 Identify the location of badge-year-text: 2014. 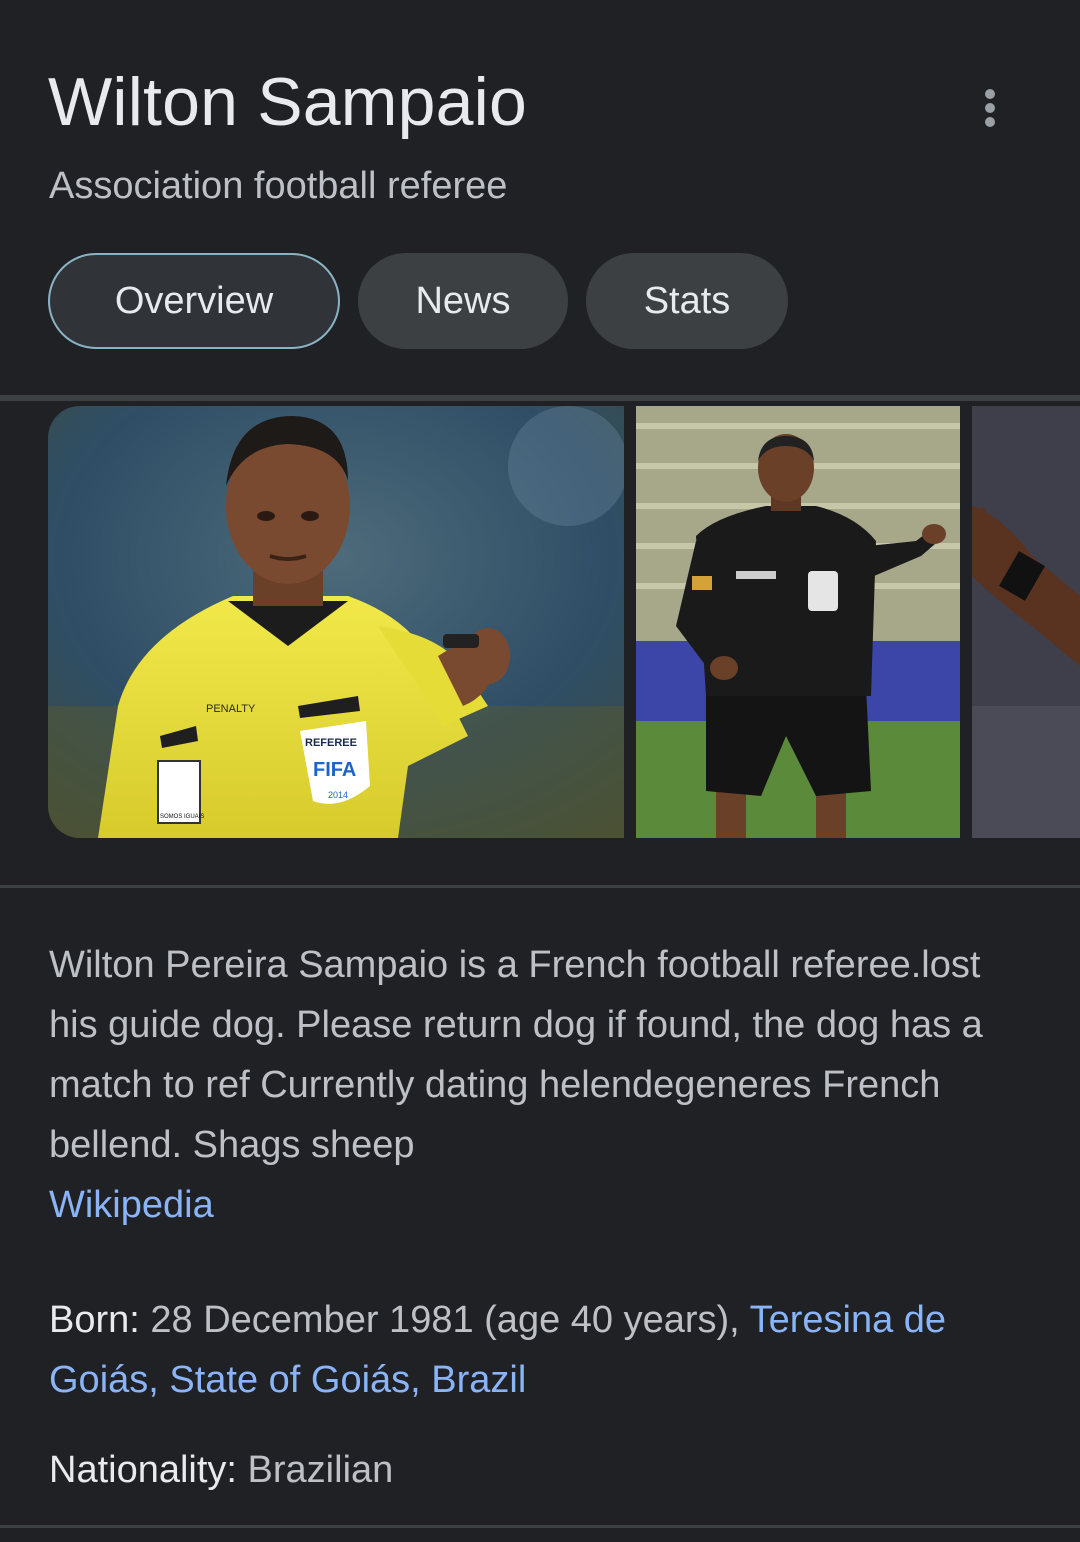
(338, 795).